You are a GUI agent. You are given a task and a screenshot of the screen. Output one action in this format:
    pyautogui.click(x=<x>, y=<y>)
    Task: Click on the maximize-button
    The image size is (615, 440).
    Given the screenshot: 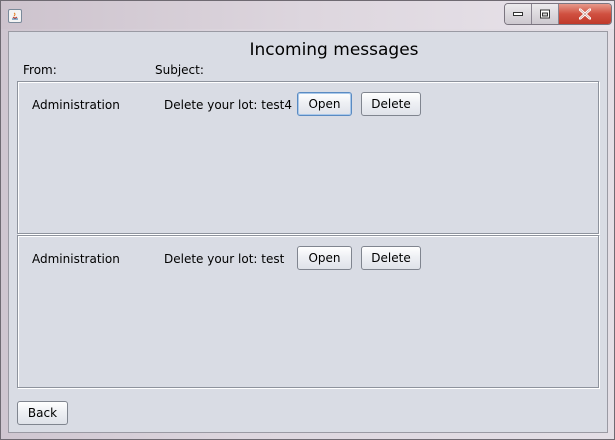 What is the action you would take?
    pyautogui.click(x=545, y=14)
    